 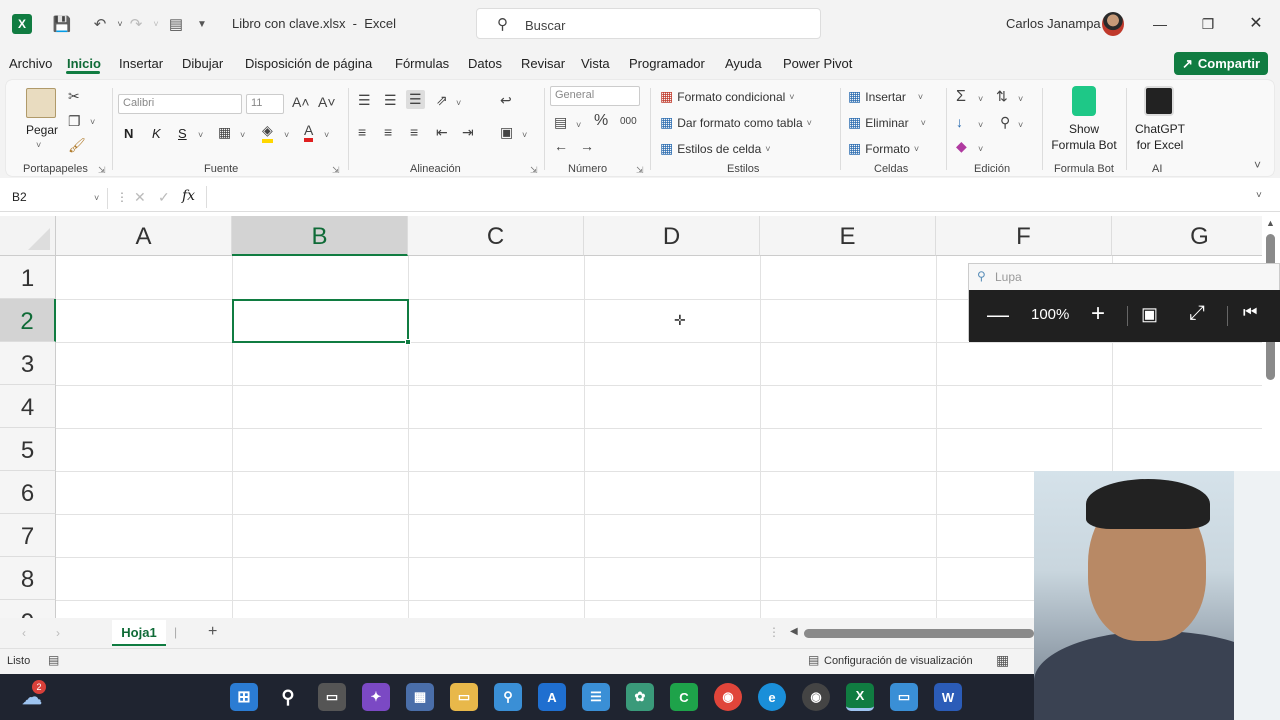 What do you see at coordinates (816, 697) in the screenshot?
I see `obs-icon: ◉` at bounding box center [816, 697].